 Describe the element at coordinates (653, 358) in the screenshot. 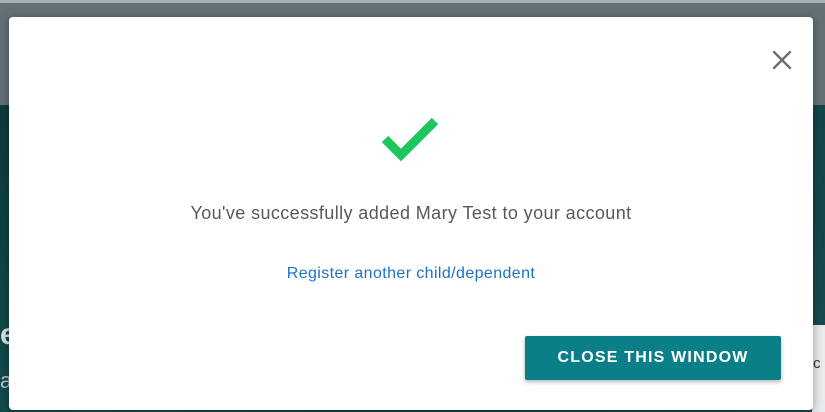

I see `close-window-button: CLOSE THIS WINDOW` at that location.